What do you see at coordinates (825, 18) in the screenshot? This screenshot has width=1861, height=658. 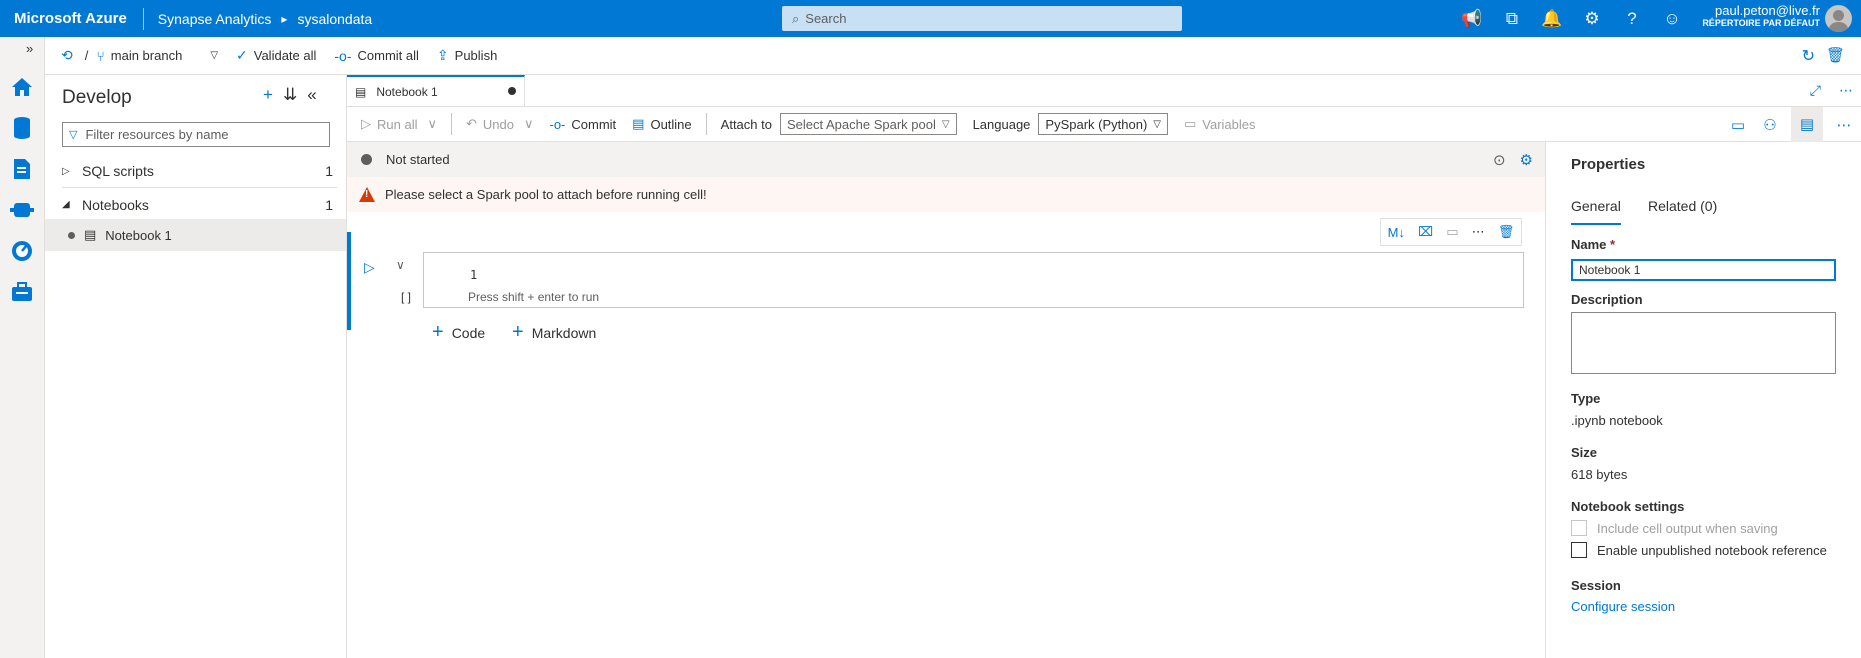 I see `search-input: Search` at bounding box center [825, 18].